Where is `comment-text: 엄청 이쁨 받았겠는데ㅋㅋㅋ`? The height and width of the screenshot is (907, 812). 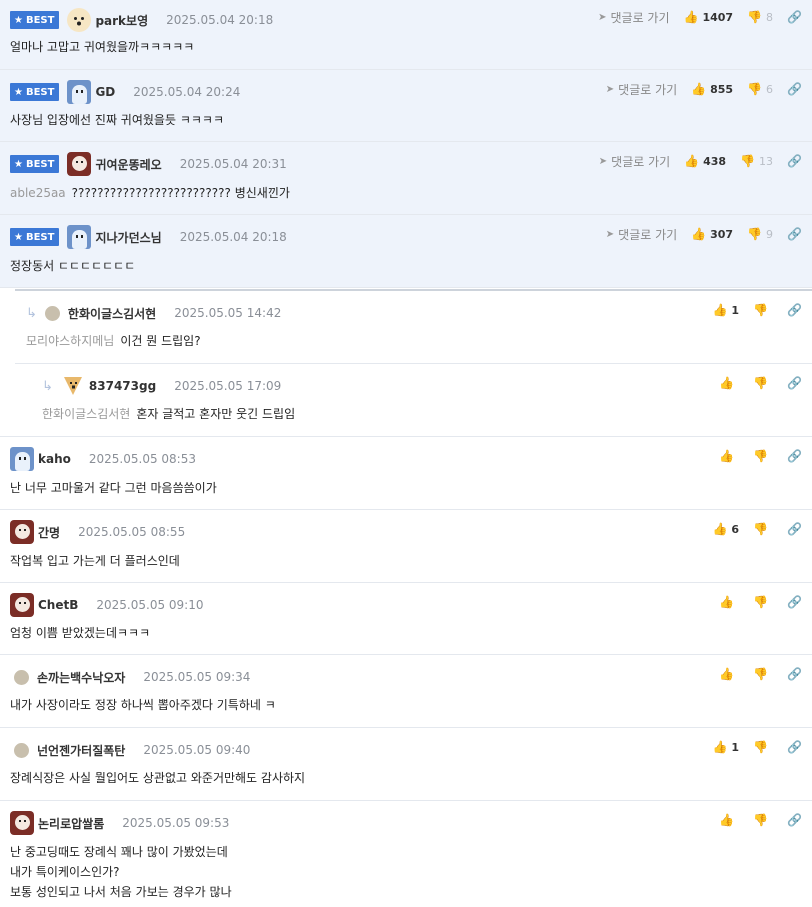
comment-text: 엄청 이쁨 받았겠는데ㅋㅋㅋ is located at coordinates (80, 633).